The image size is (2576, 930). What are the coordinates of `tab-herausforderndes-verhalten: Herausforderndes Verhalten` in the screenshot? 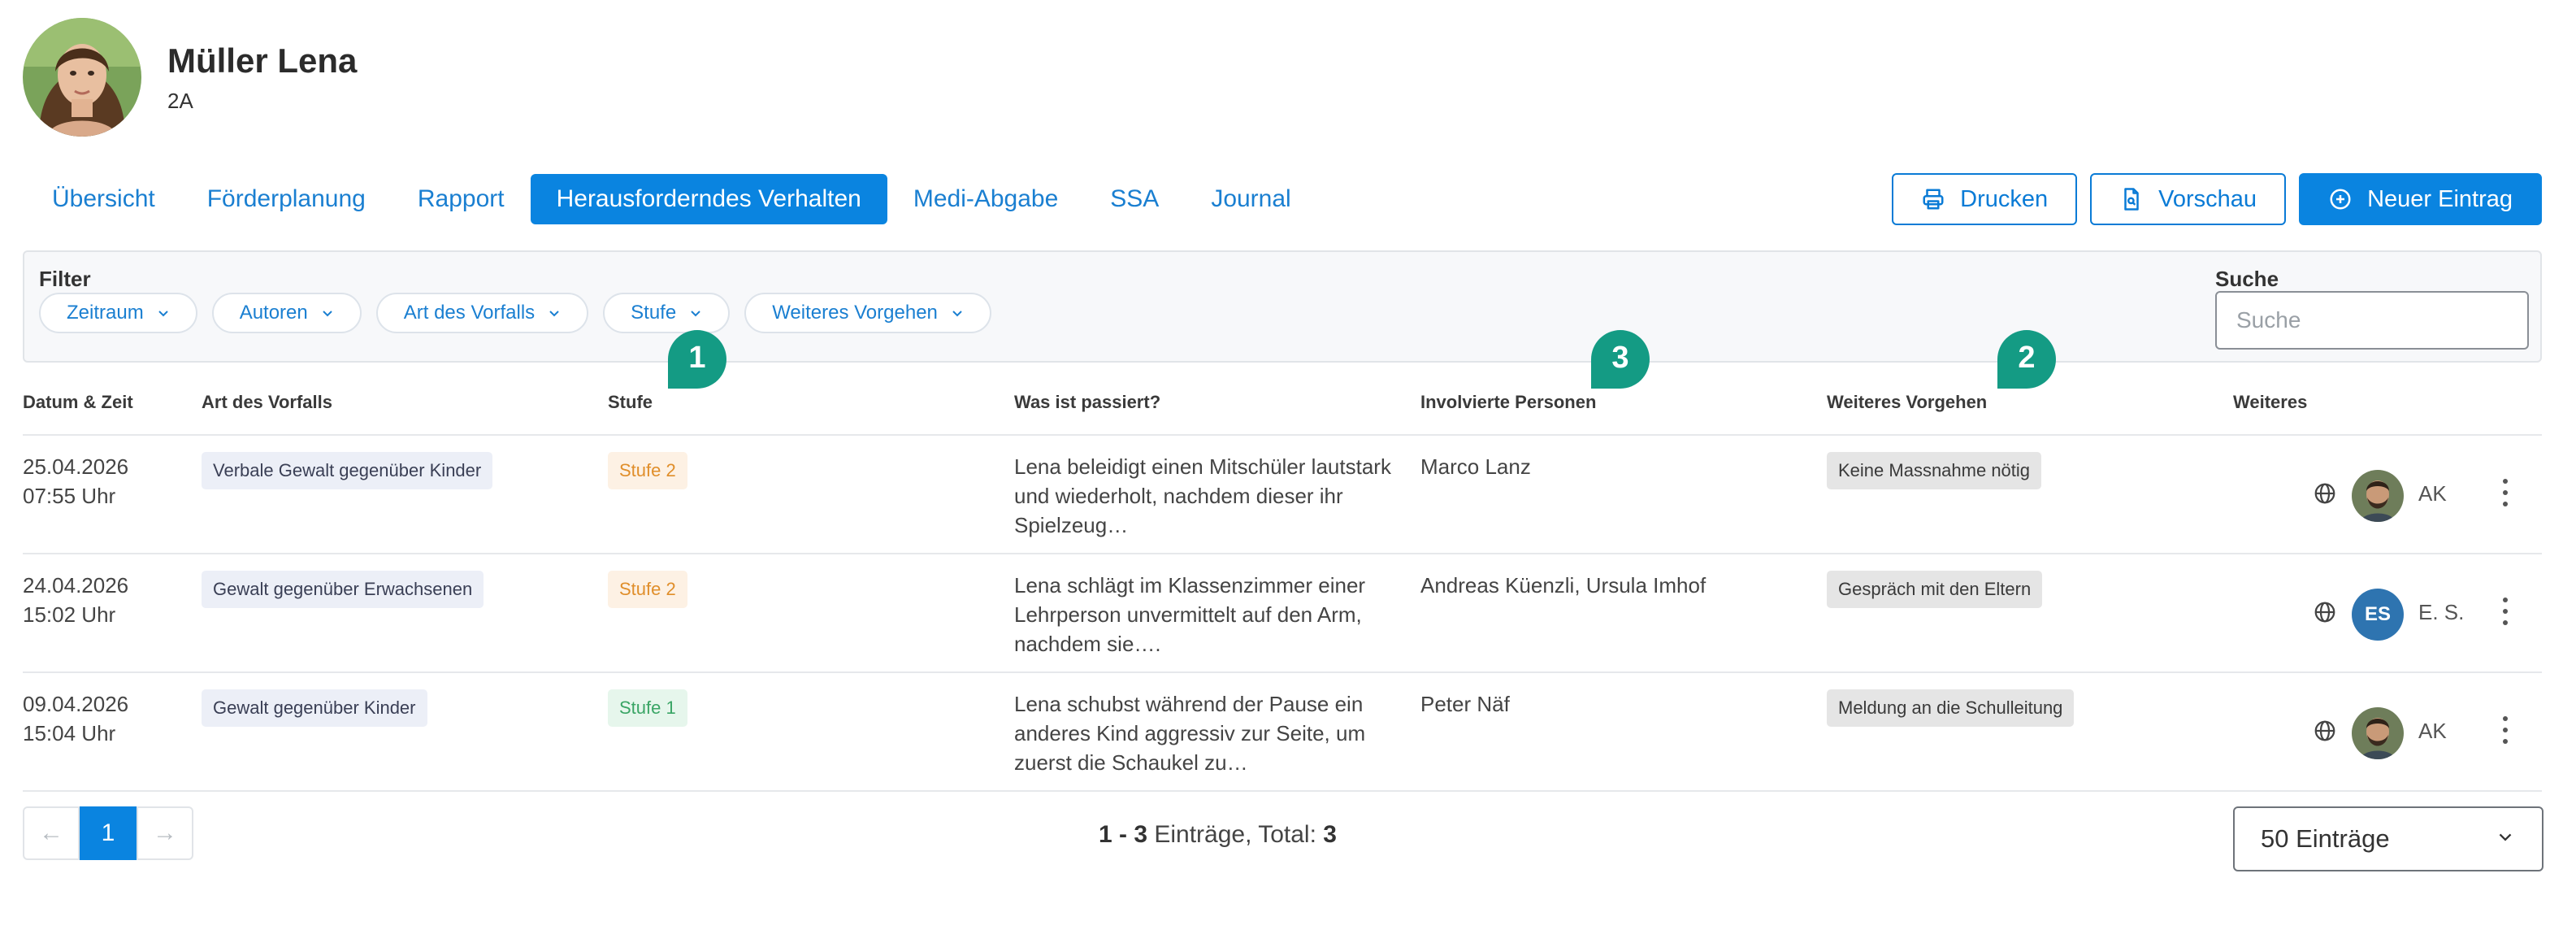 It's located at (709, 199).